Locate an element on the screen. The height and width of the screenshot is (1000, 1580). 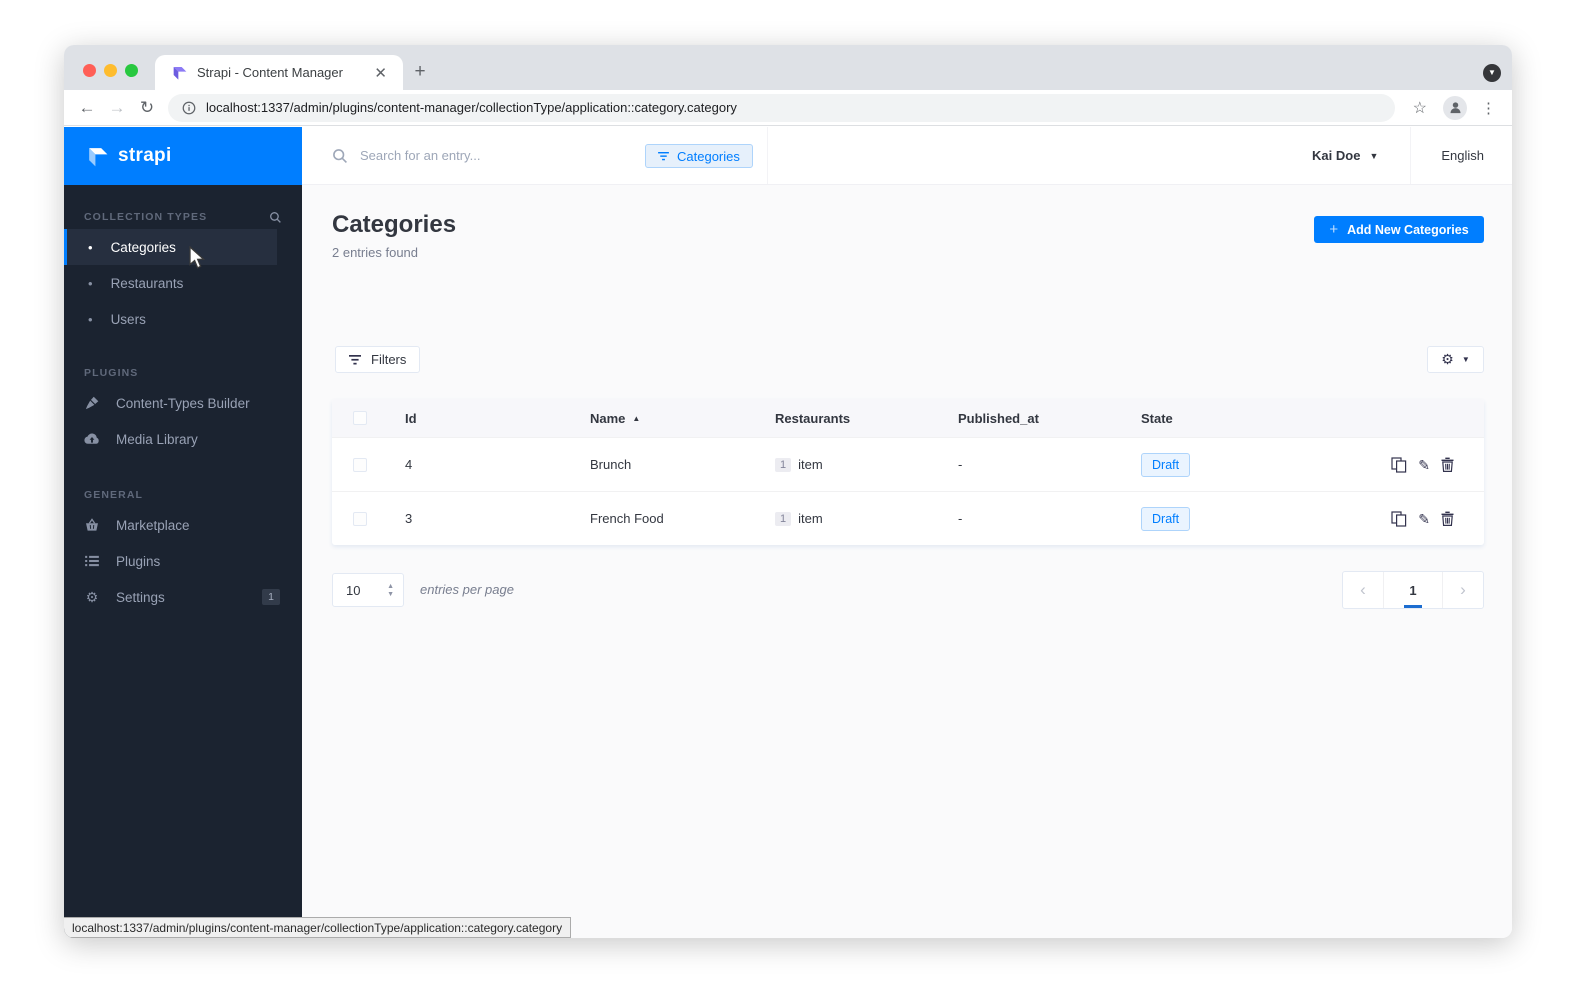
collection-filter-chip: Categories is located at coordinates (699, 156).